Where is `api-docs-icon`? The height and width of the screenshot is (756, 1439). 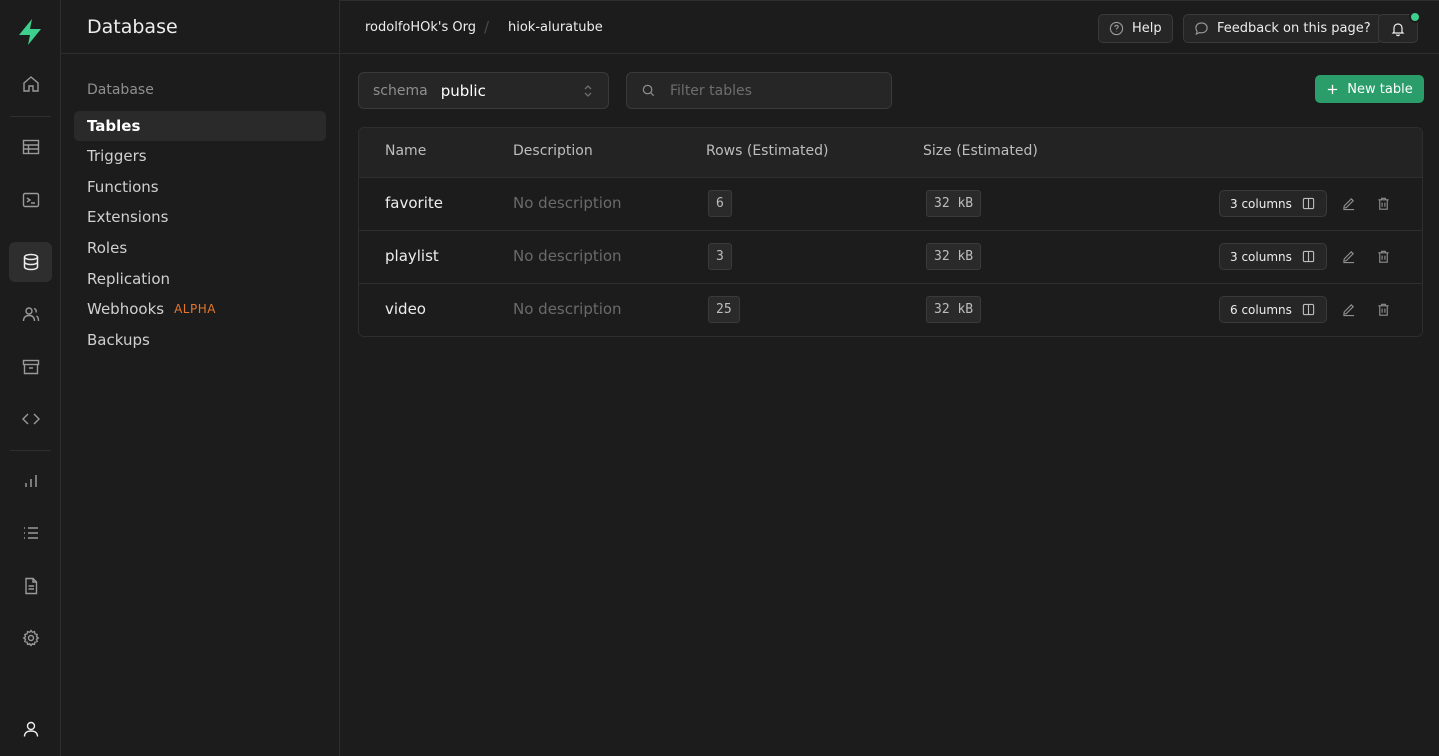
api-docs-icon is located at coordinates (30, 586).